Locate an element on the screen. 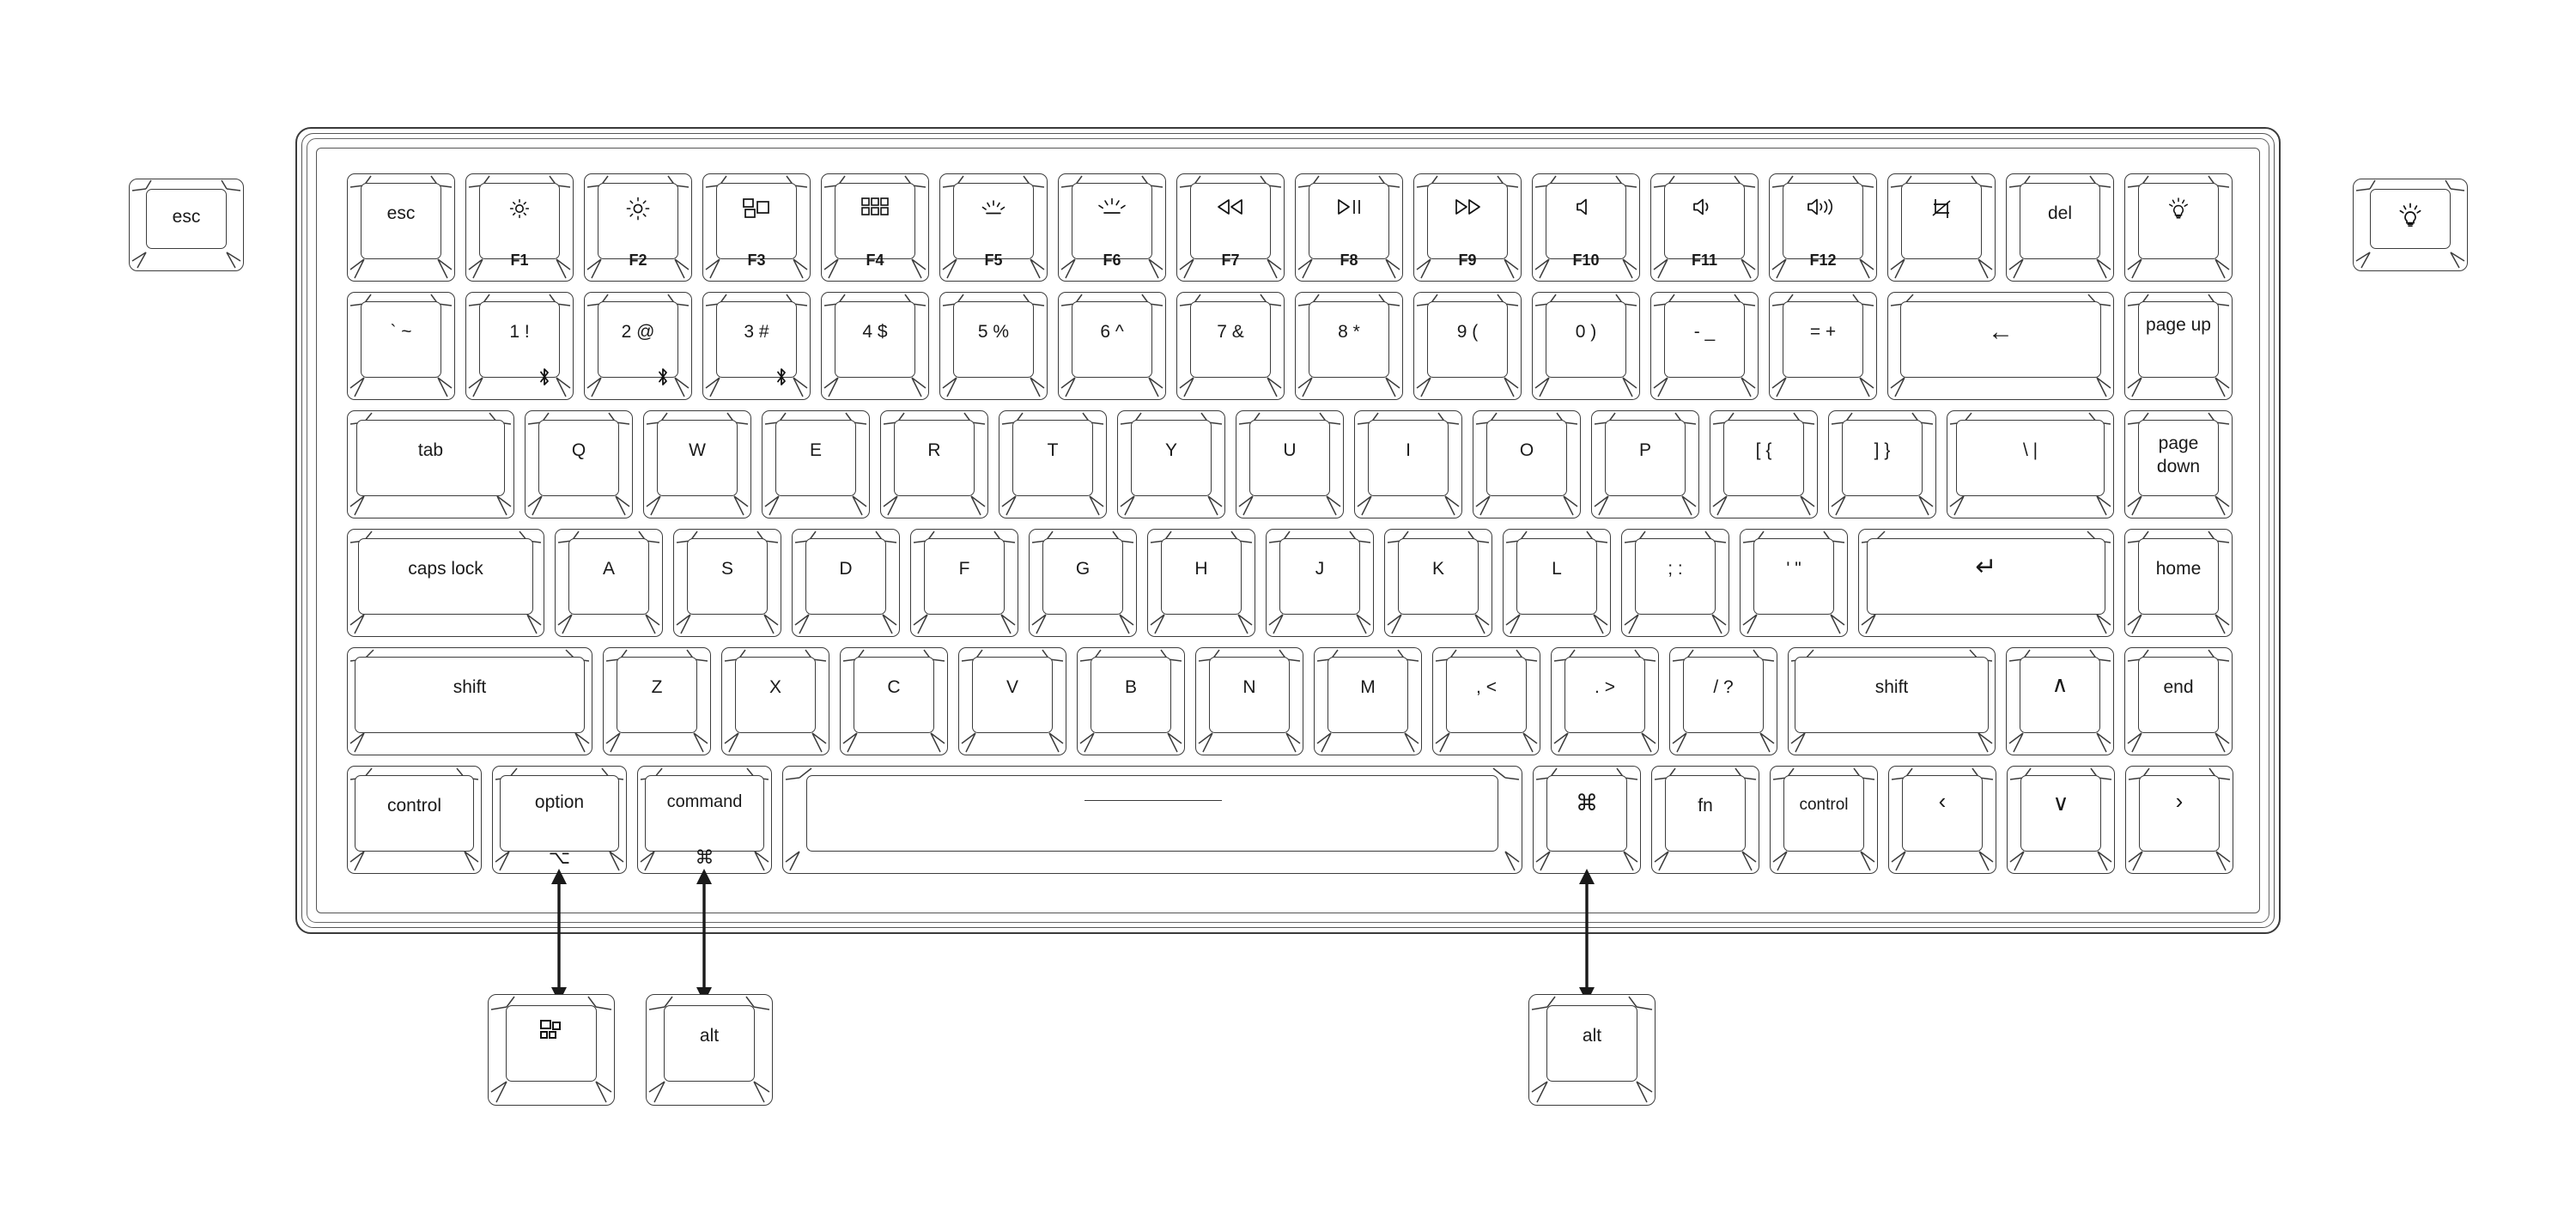 This screenshot has width=2576, height=1231. key-backtick: ` ~ is located at coordinates (401, 346).